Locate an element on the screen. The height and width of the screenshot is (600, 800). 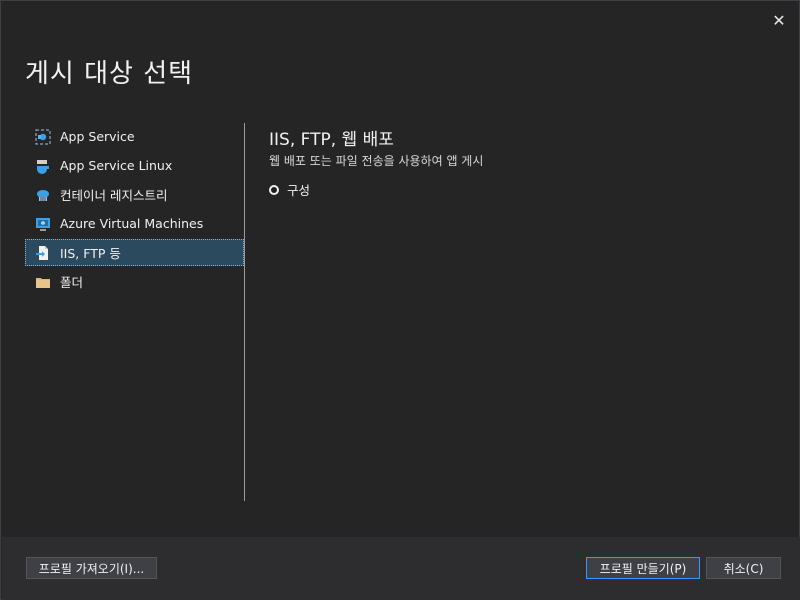
panel-divider is located at coordinates (244, 312).